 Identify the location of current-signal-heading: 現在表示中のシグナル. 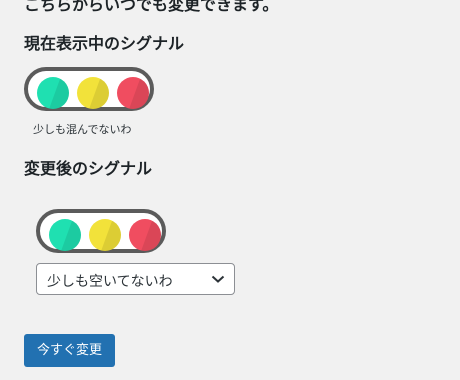
(104, 43).